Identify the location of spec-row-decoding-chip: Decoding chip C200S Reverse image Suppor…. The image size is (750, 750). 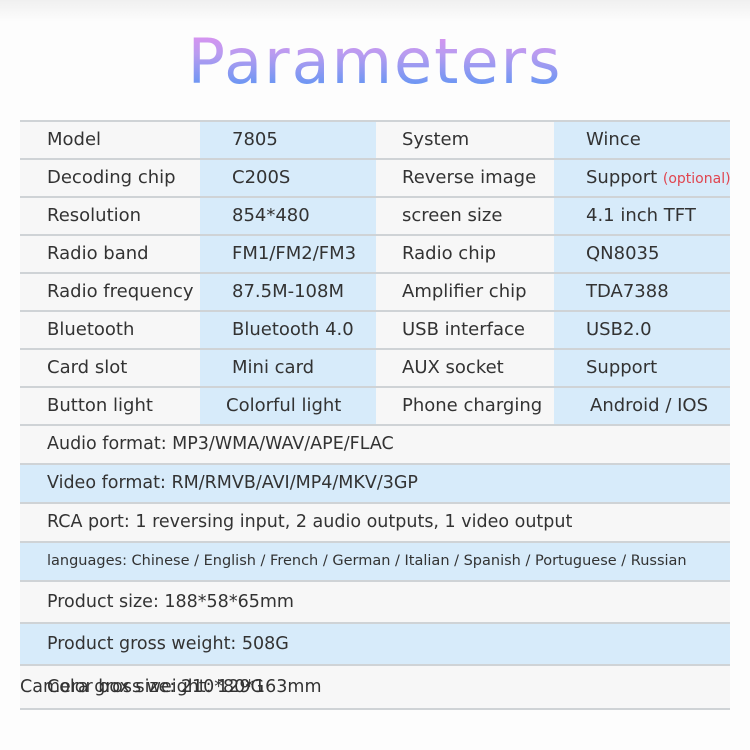
(375, 177).